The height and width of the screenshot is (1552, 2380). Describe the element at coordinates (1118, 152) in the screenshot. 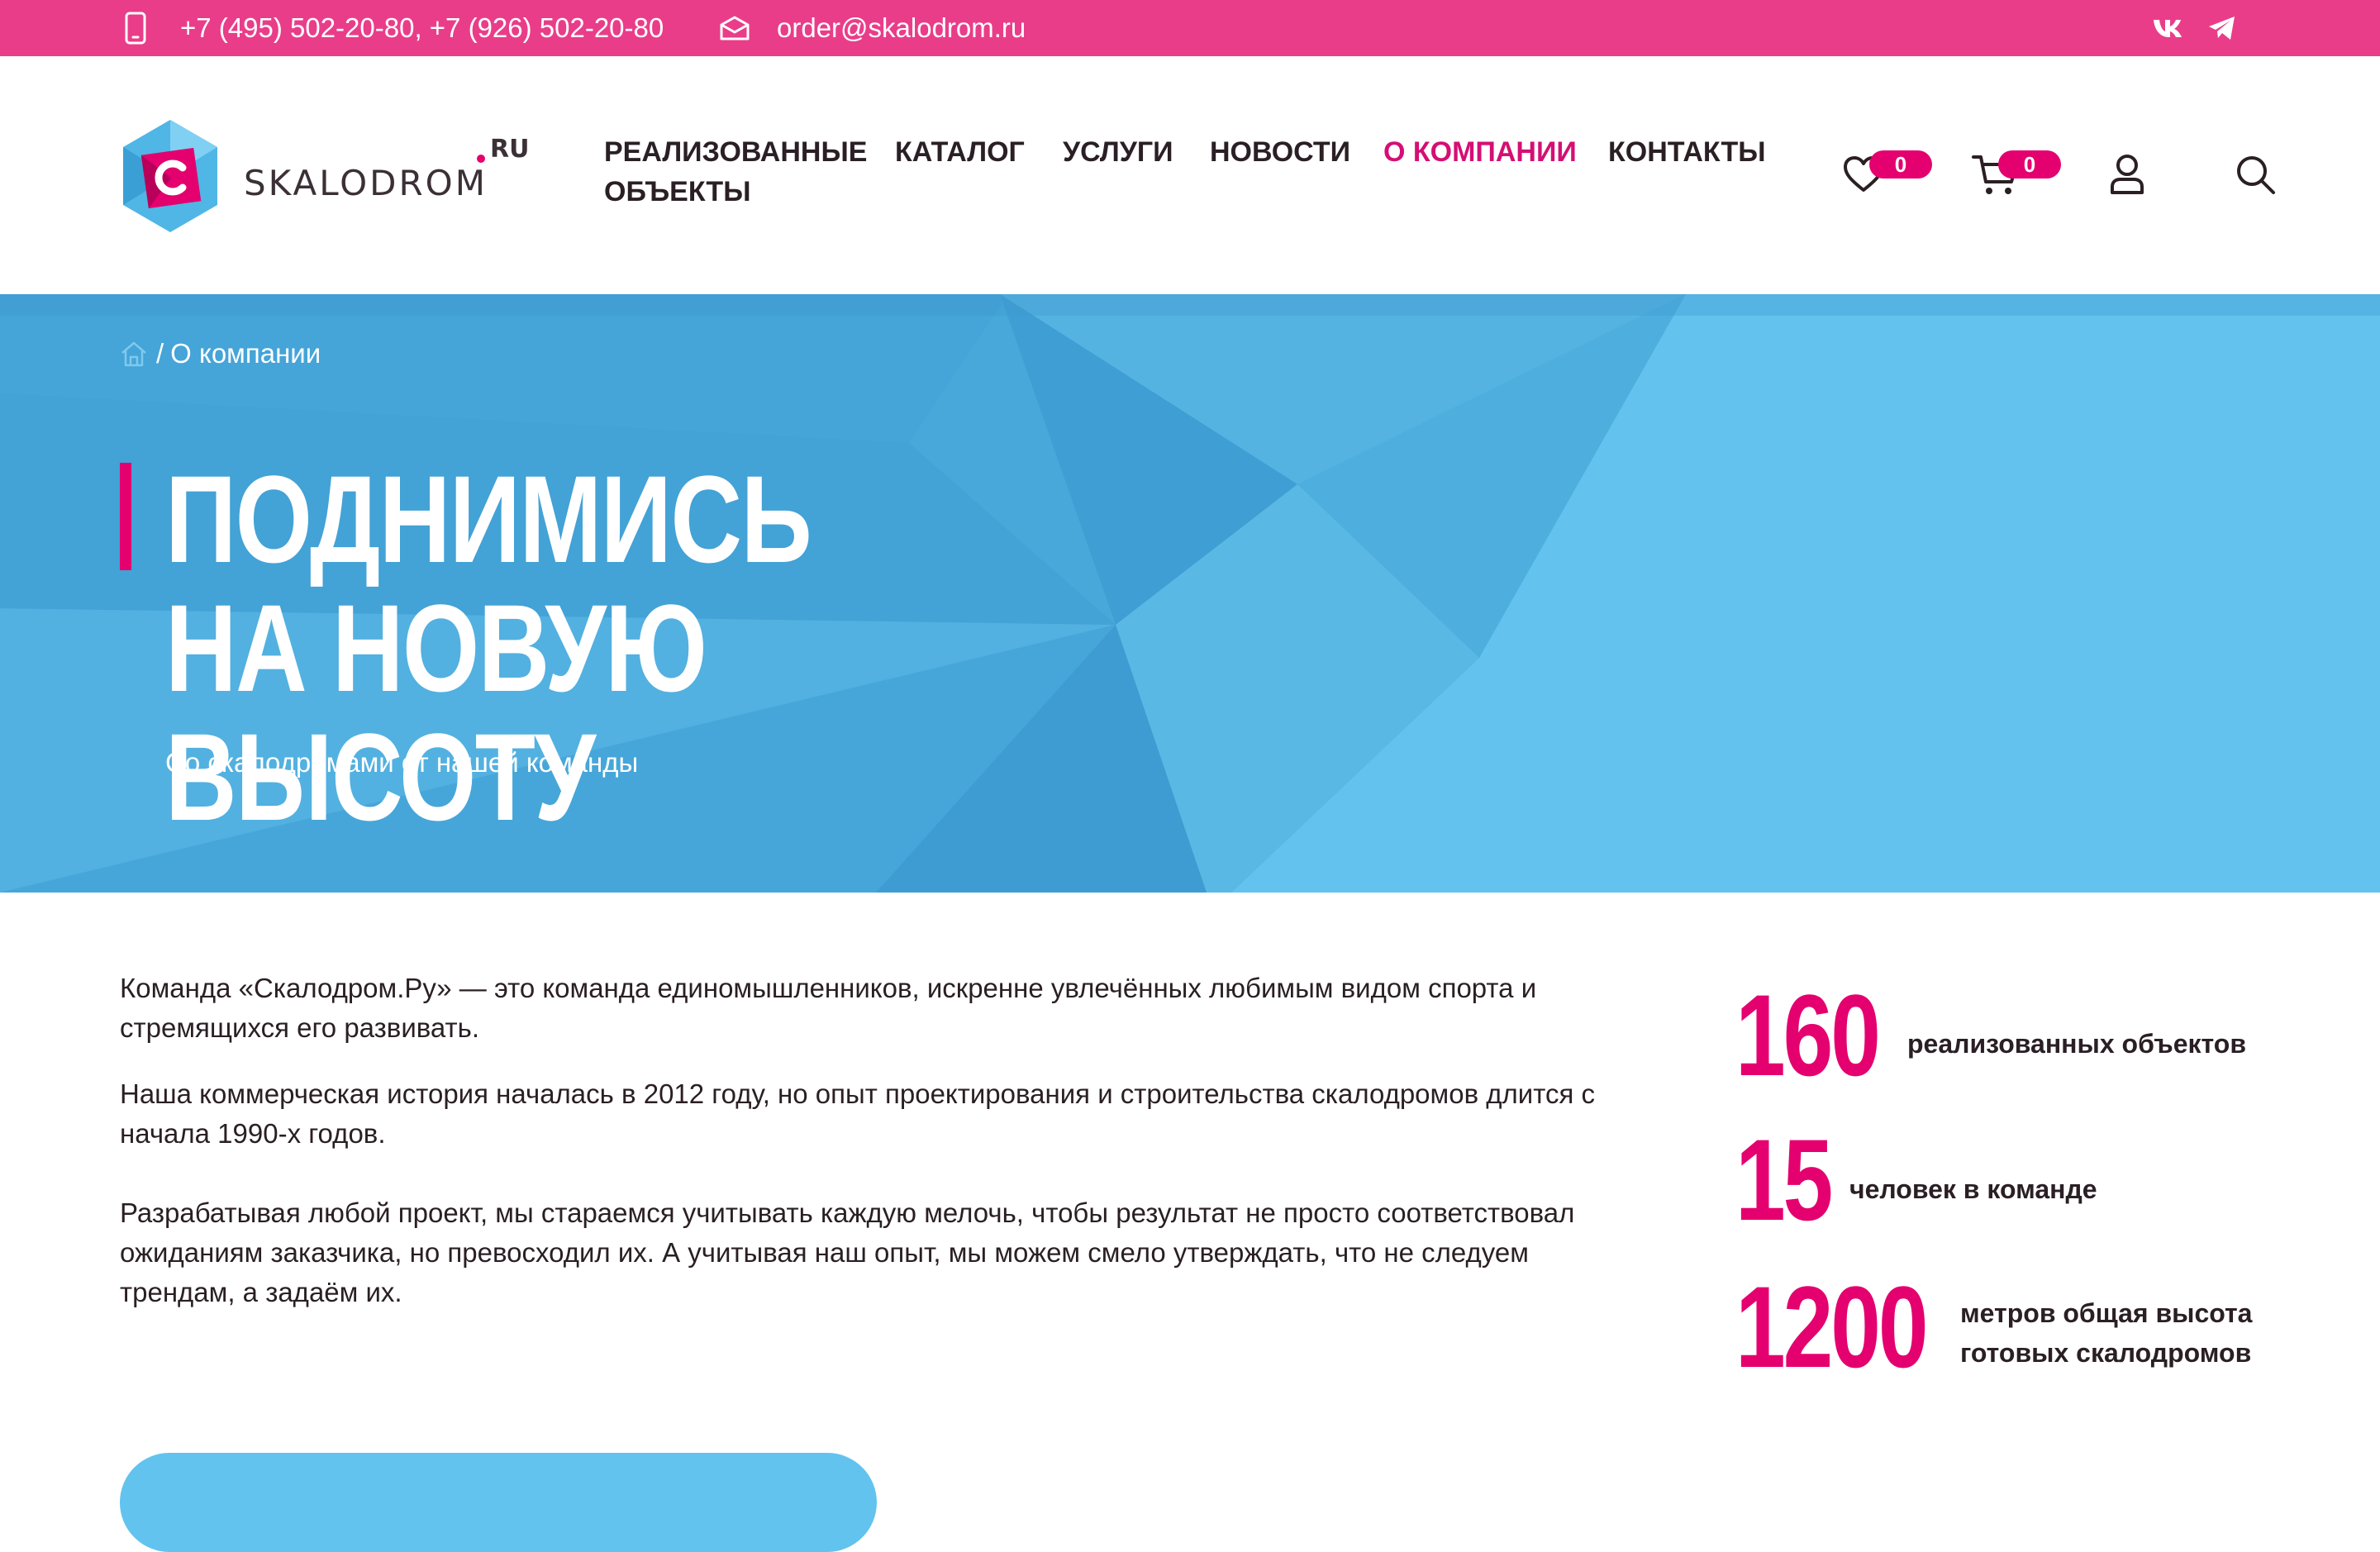

I see `nav-item-services: УСЛУГИ` at that location.